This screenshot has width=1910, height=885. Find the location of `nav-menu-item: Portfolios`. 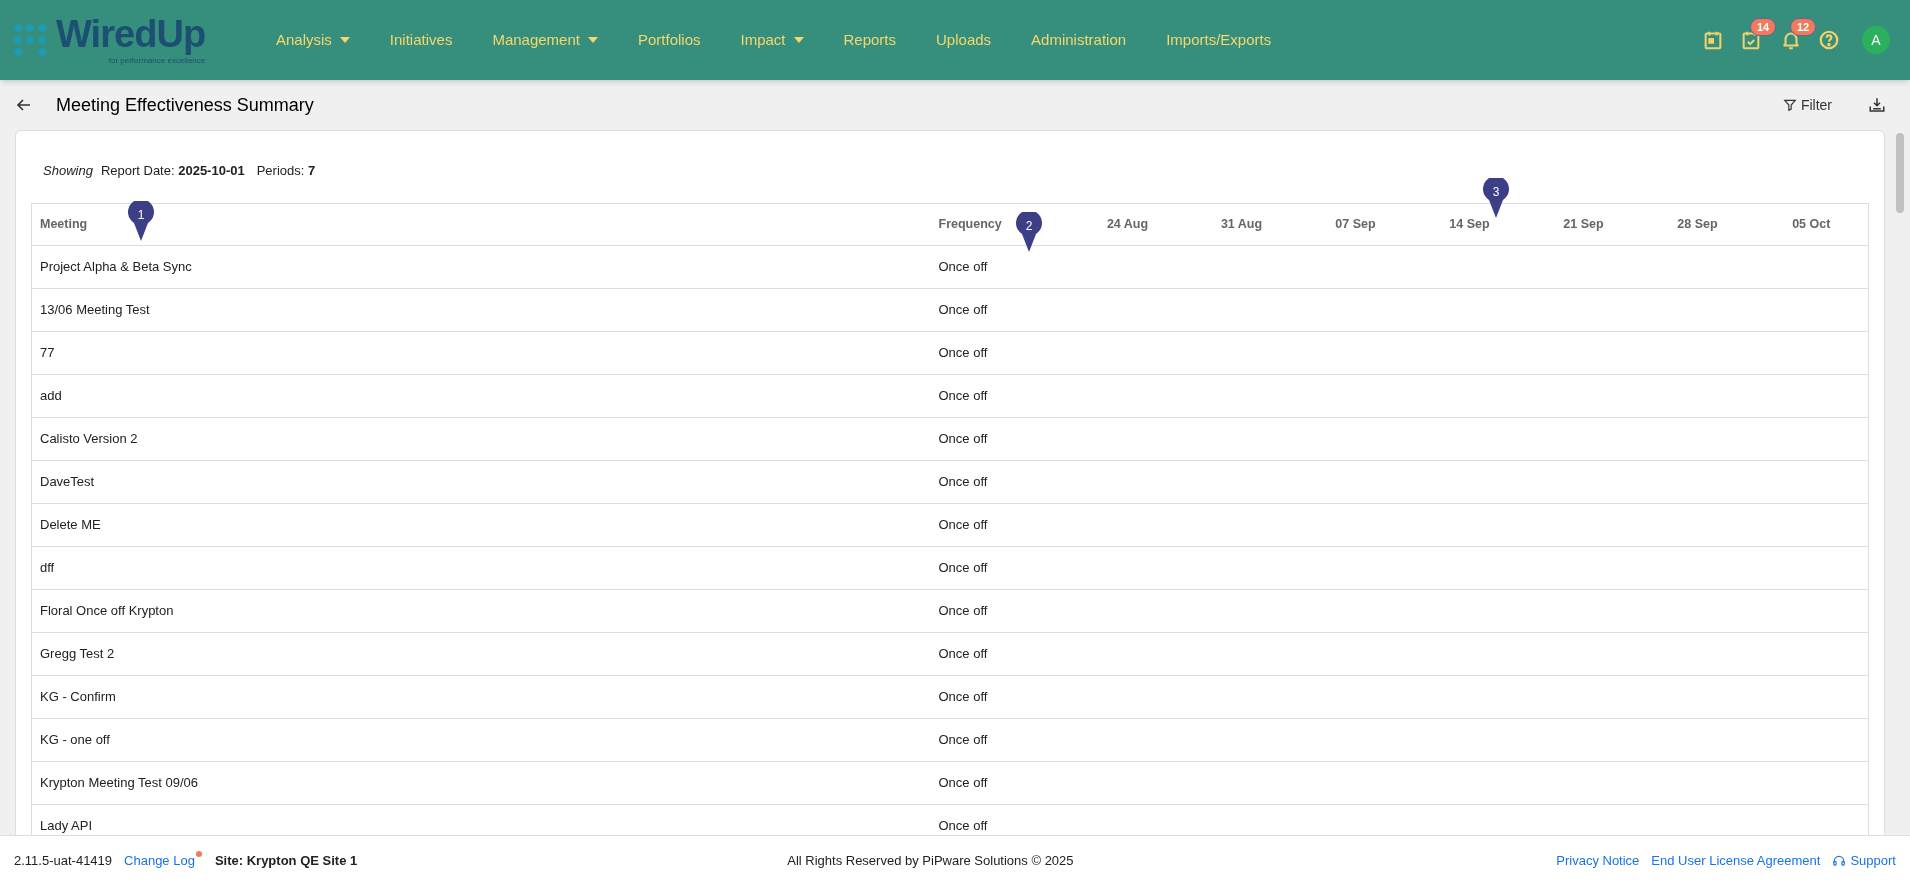

nav-menu-item: Portfolios is located at coordinates (669, 40).